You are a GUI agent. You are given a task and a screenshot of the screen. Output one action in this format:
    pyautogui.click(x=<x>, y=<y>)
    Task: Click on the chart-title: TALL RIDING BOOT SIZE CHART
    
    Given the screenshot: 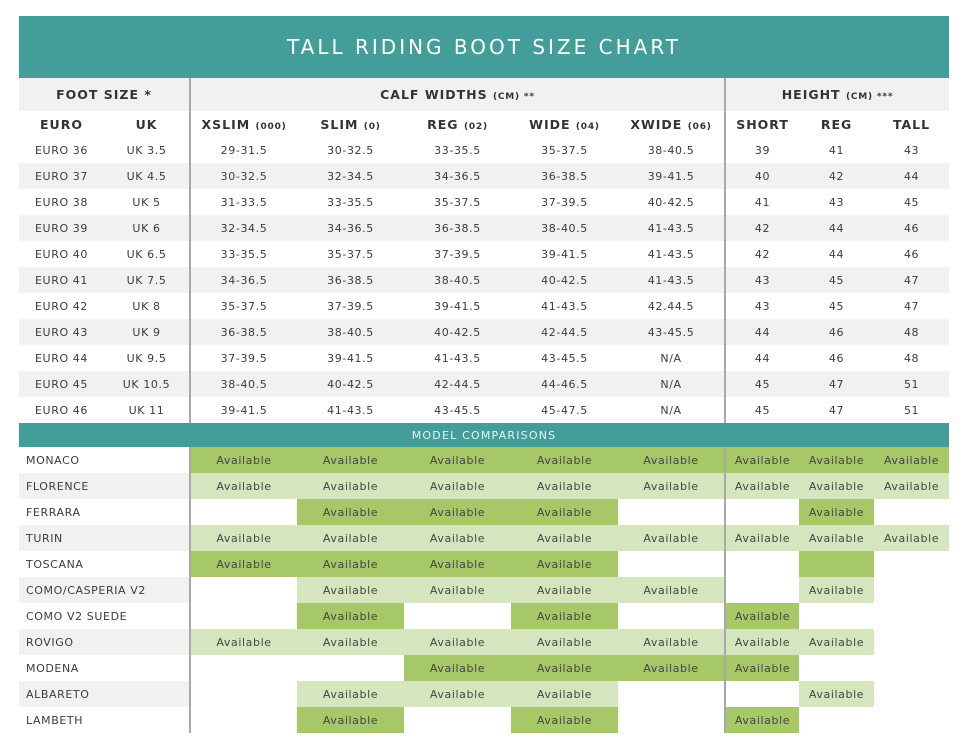 What is the action you would take?
    pyautogui.click(x=484, y=47)
    